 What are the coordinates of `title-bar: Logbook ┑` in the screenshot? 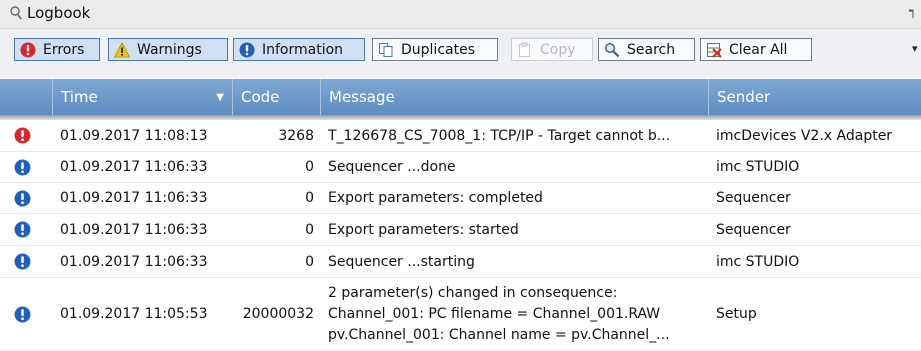 It's located at (460, 14).